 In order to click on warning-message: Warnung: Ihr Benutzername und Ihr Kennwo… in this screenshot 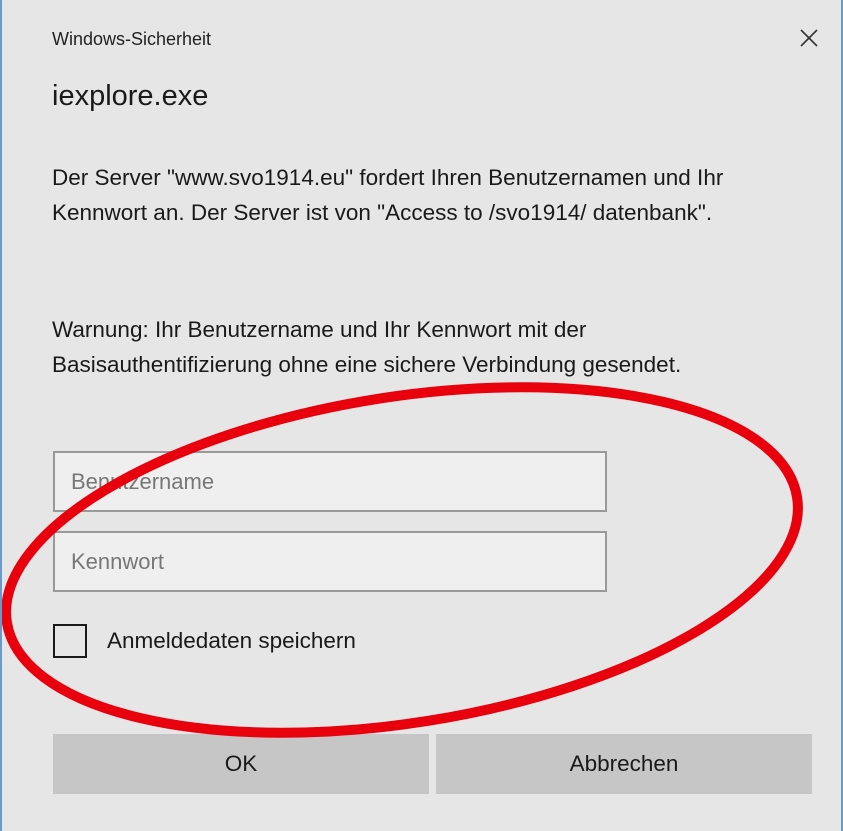, I will do `click(367, 347)`.